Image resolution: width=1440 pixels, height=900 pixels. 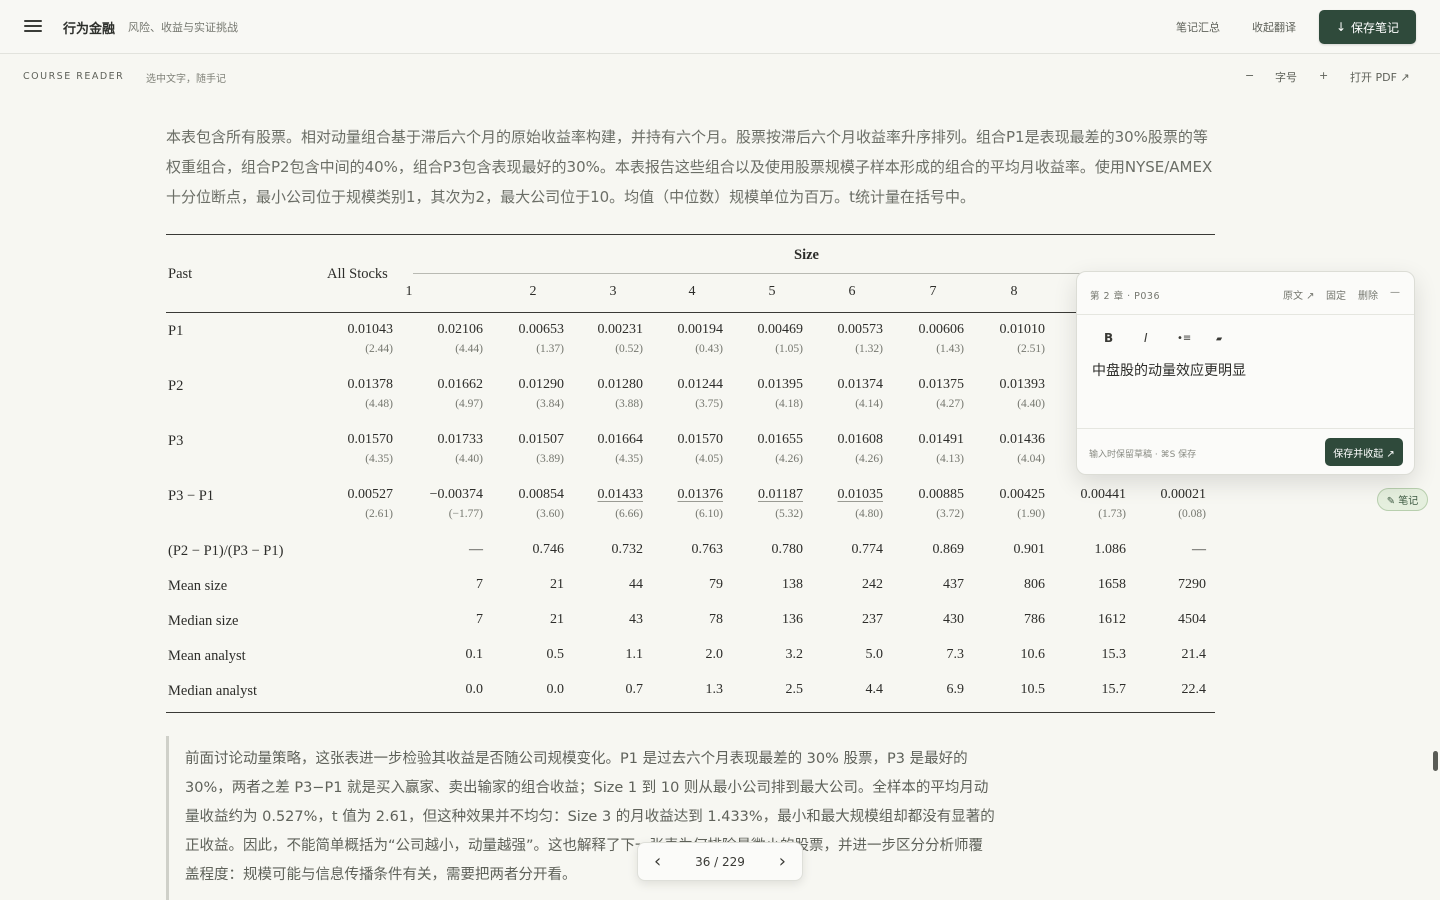 I want to click on table-tstat: (2.44), so click(x=379, y=349).